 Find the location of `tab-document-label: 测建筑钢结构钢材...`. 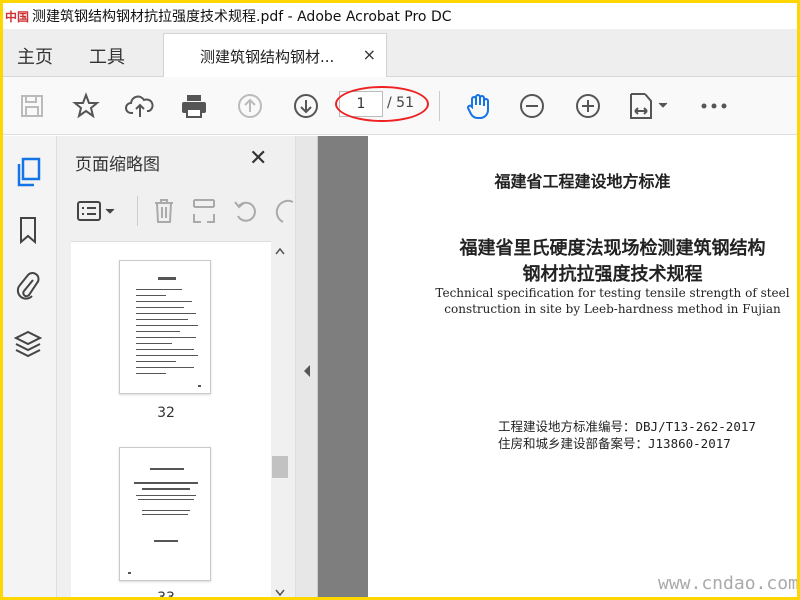

tab-document-label: 测建筑钢结构钢材... is located at coordinates (267, 57).